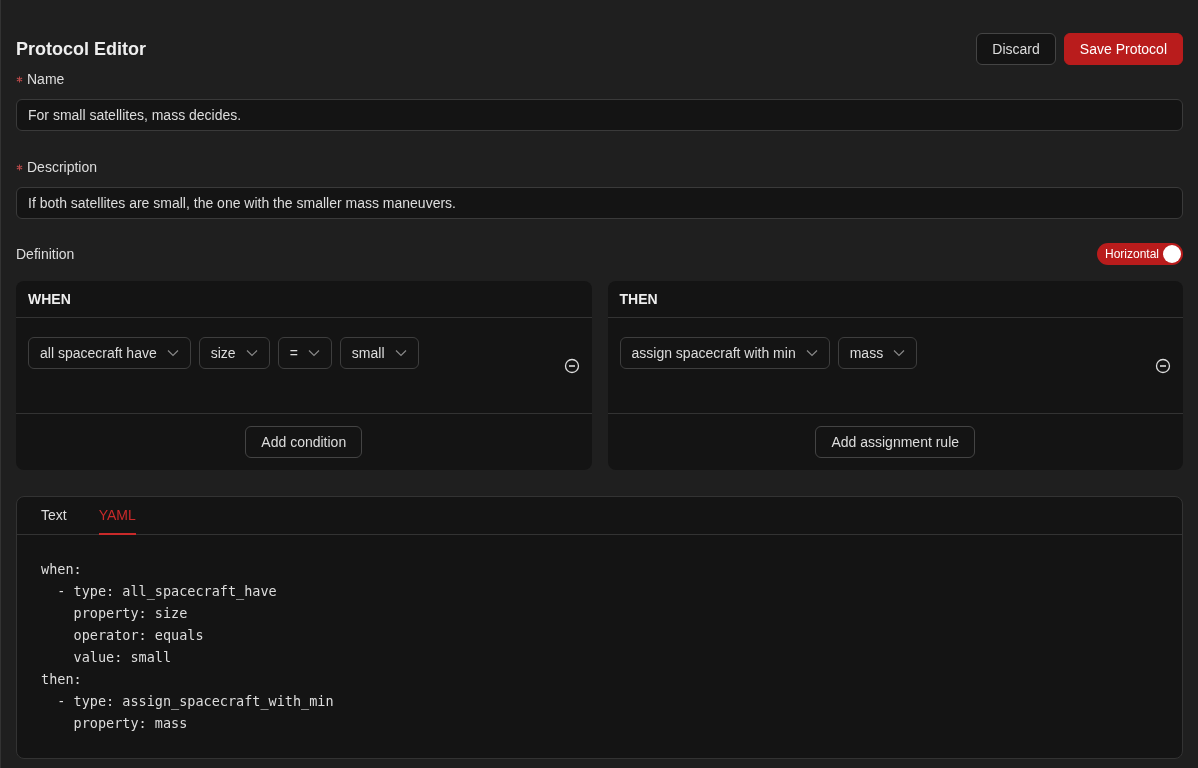 This screenshot has height=768, width=1198. Describe the element at coordinates (895, 442) in the screenshot. I see `add-button: Add assignment rule` at that location.